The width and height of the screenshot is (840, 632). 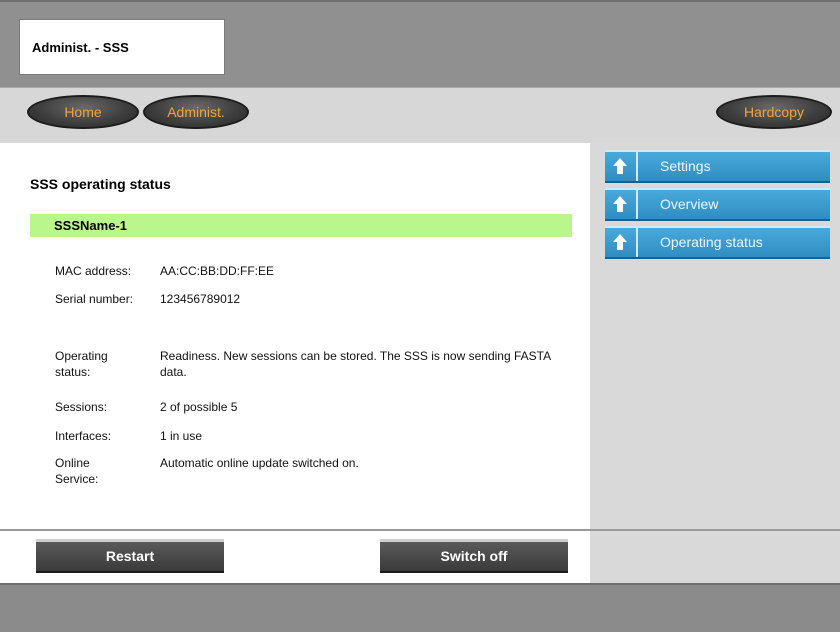 I want to click on sidebar-item-operating-status: Operating status, so click(x=717, y=242).